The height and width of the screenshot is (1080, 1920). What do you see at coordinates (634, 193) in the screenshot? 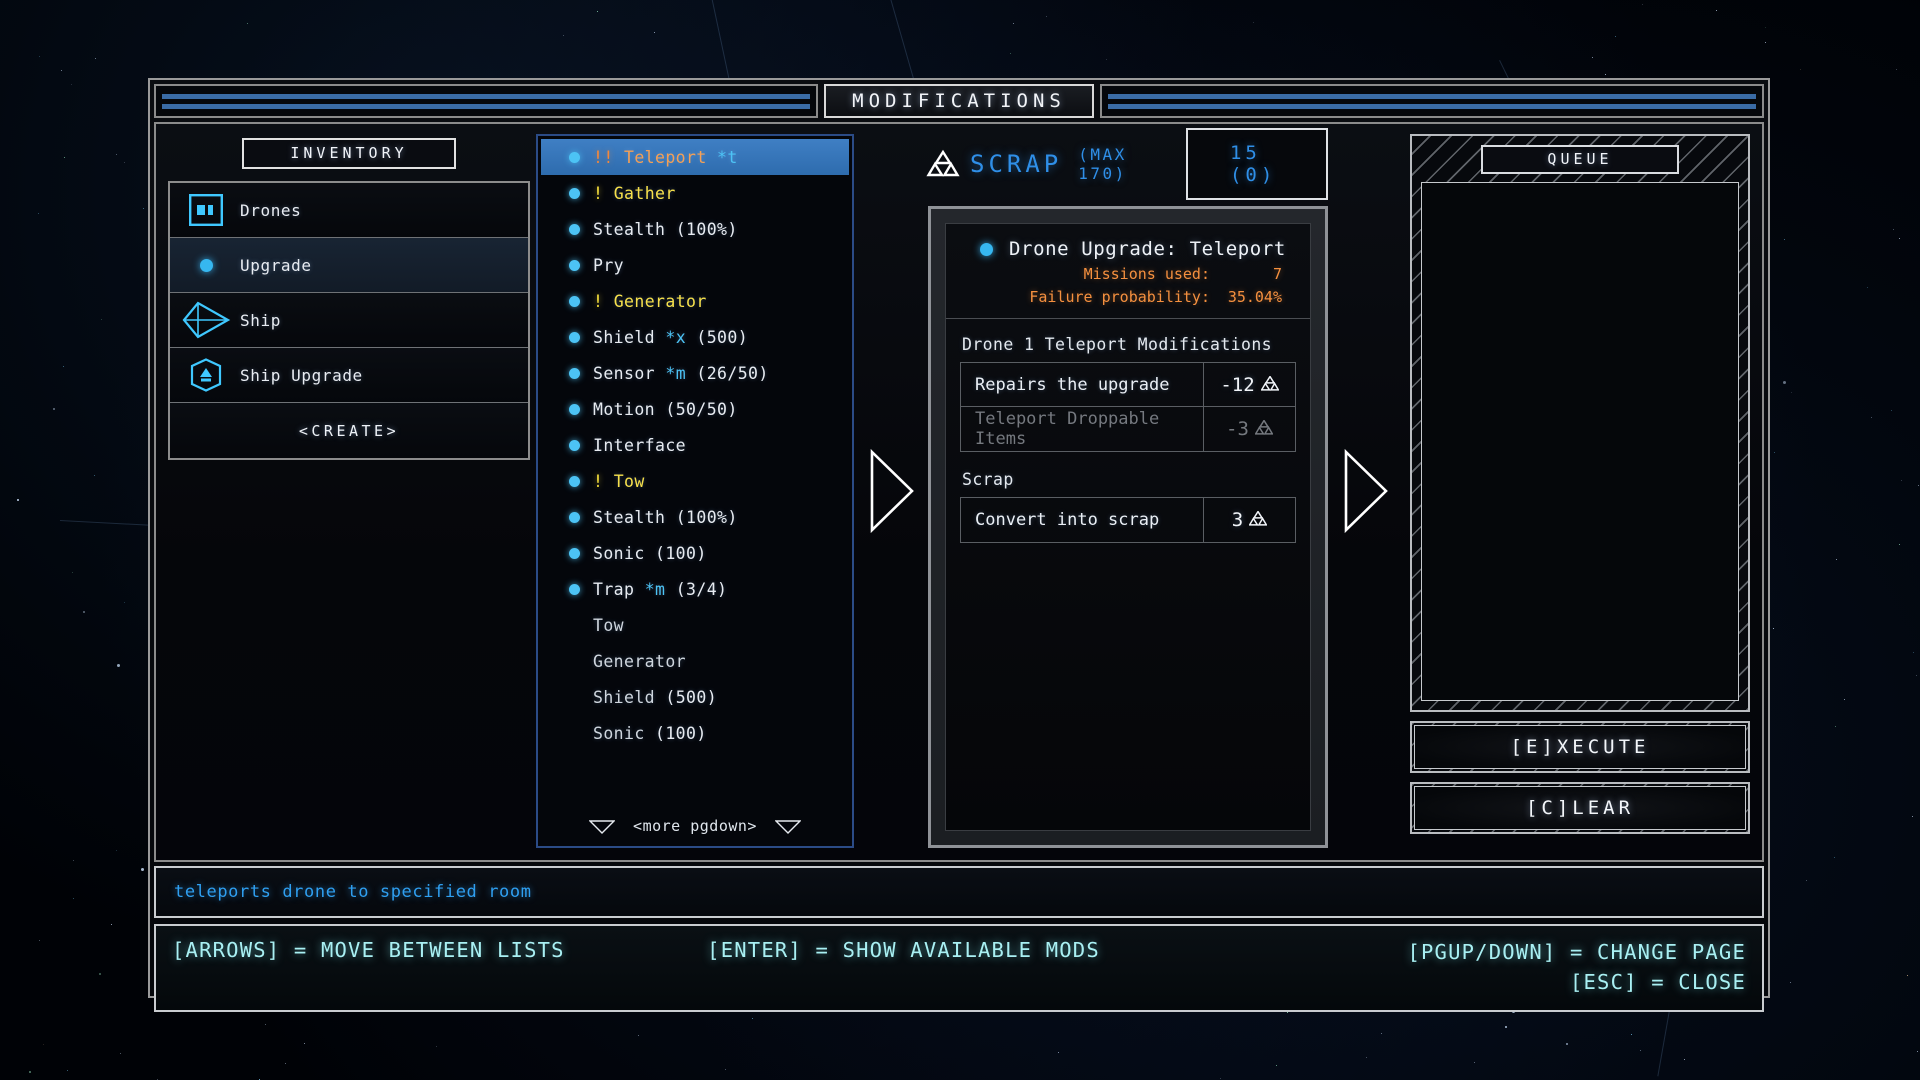
I see `modification-item-text: ! Gather` at bounding box center [634, 193].